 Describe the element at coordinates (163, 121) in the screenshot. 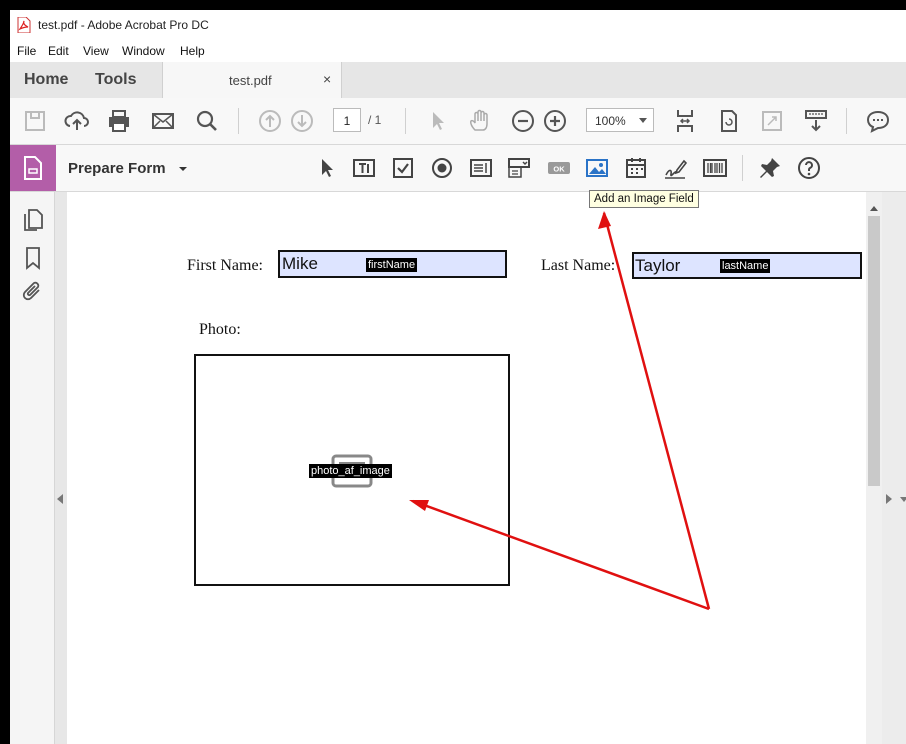

I see `mail-icon` at that location.